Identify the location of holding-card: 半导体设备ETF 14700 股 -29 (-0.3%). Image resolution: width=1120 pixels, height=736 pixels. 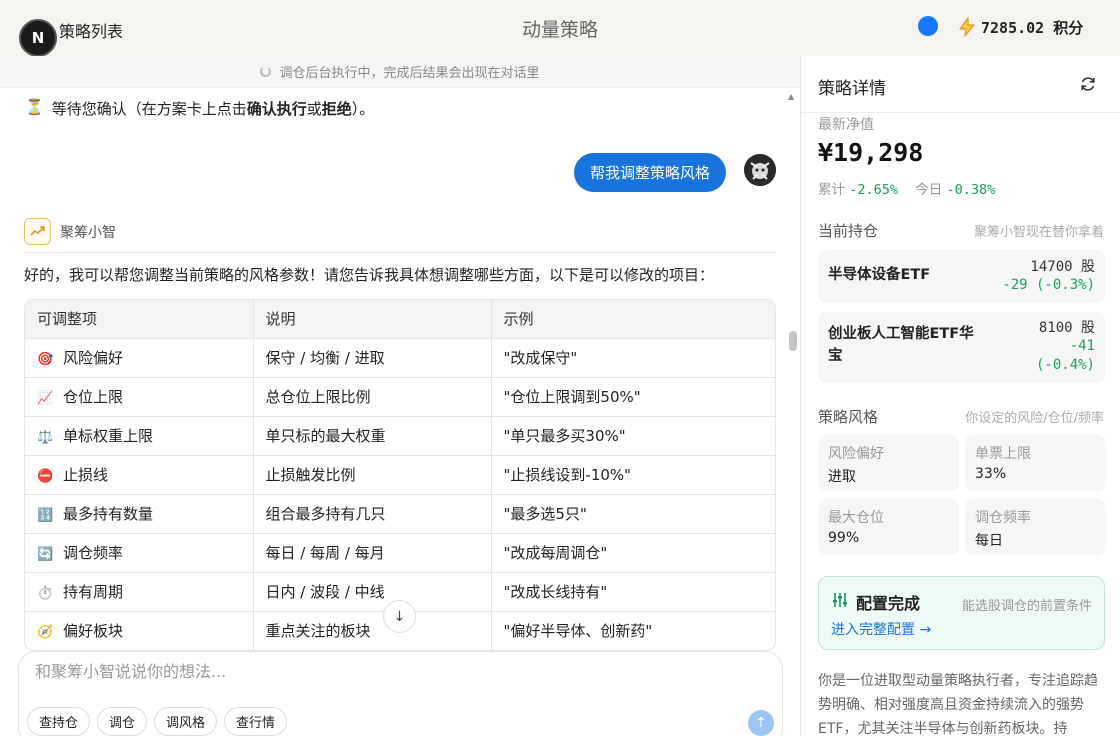
(961, 276).